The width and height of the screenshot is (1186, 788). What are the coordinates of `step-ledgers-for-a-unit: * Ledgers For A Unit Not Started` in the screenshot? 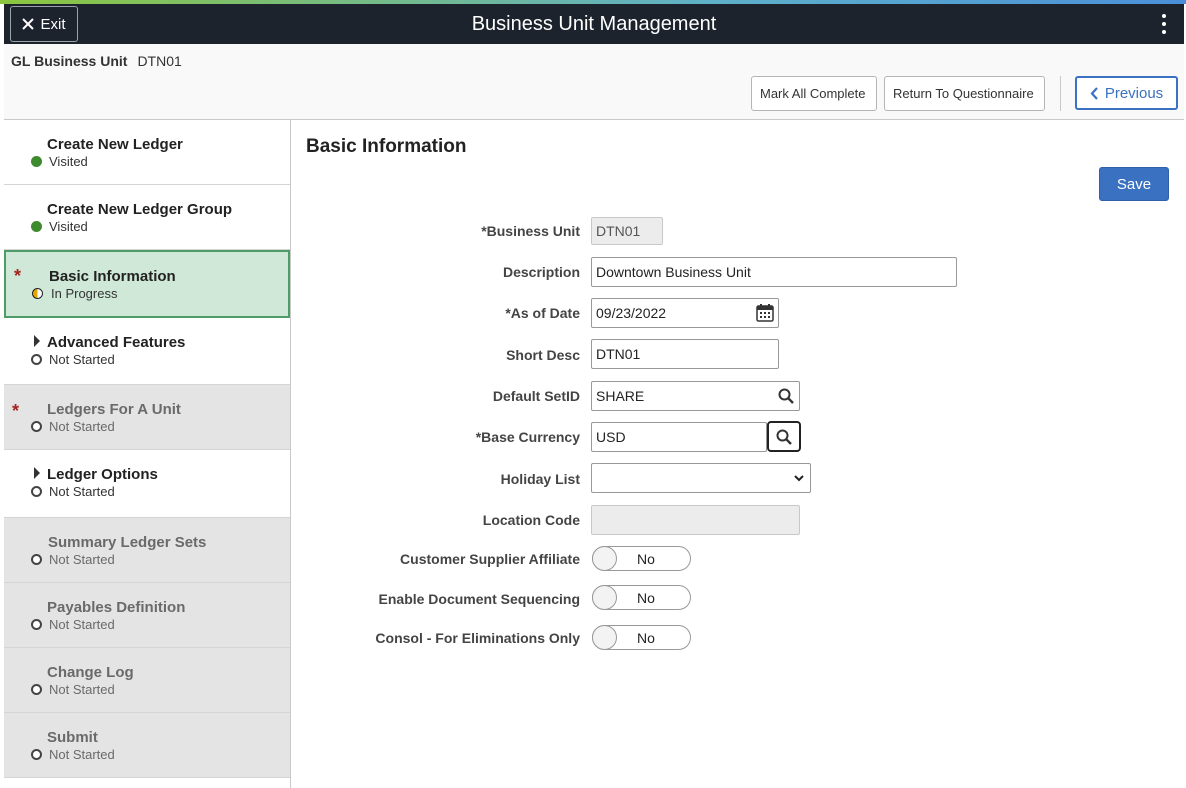 It's located at (147, 417).